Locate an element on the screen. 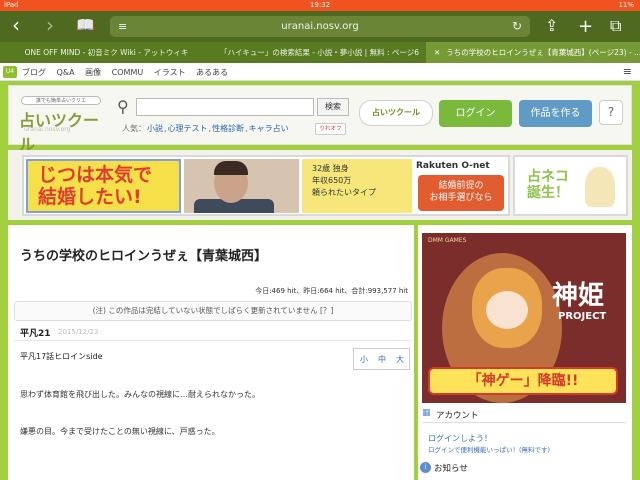 The height and width of the screenshot is (480, 640). popular-link-personality: 性格診断 is located at coordinates (228, 128).